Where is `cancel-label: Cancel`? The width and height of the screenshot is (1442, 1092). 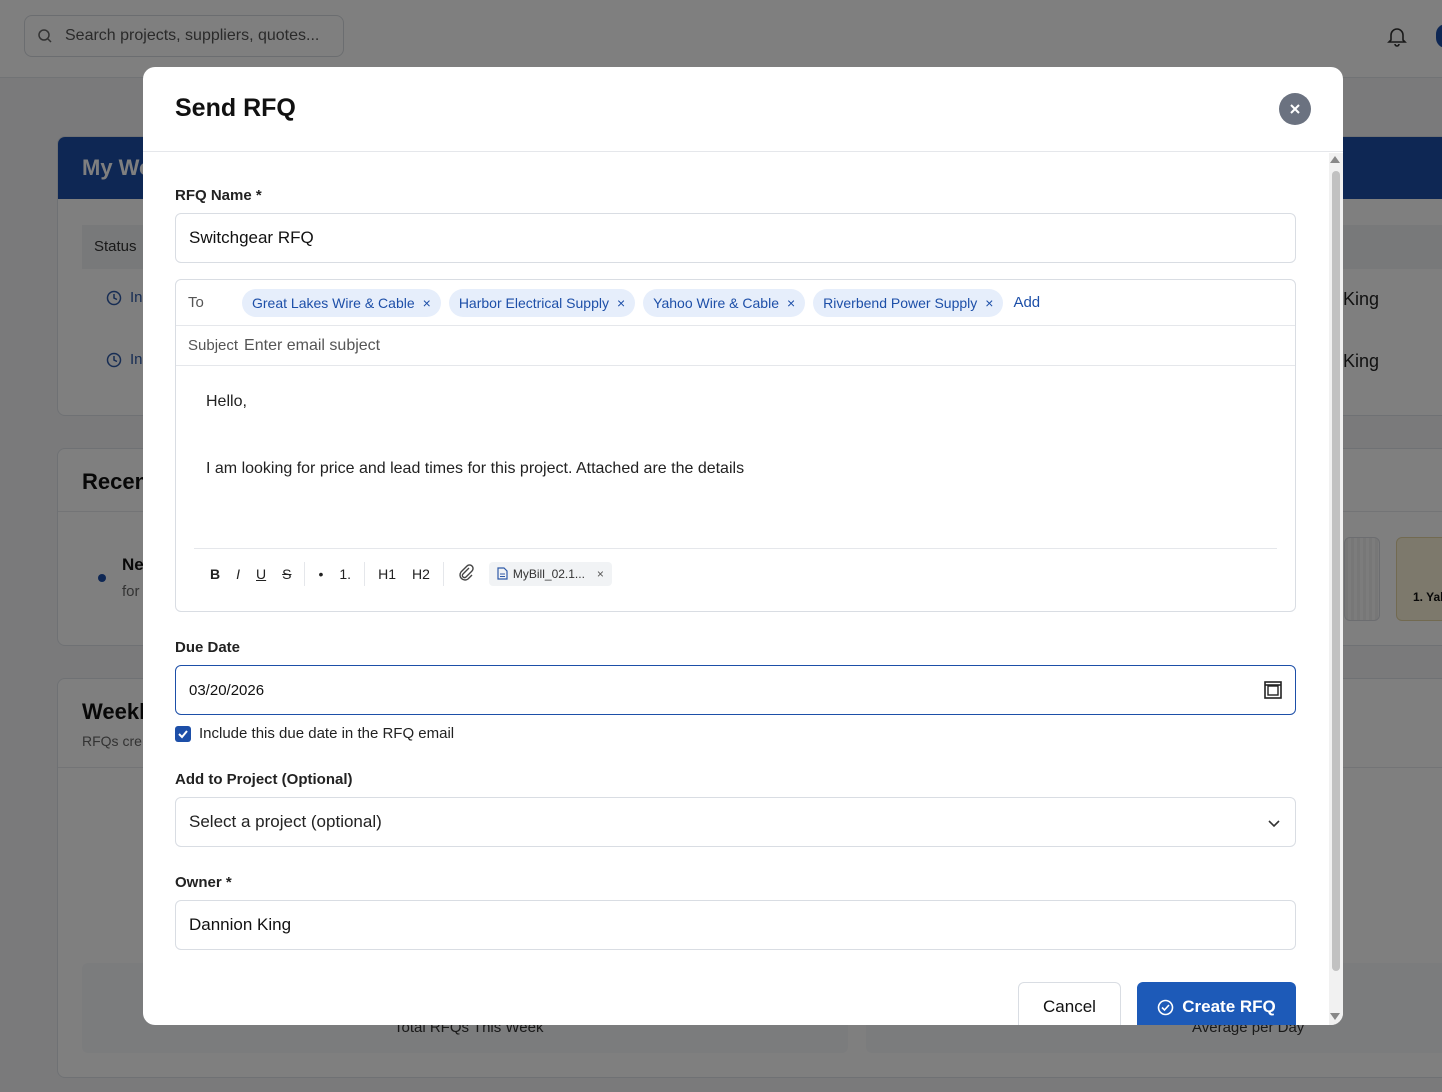
cancel-label: Cancel is located at coordinates (1069, 1006).